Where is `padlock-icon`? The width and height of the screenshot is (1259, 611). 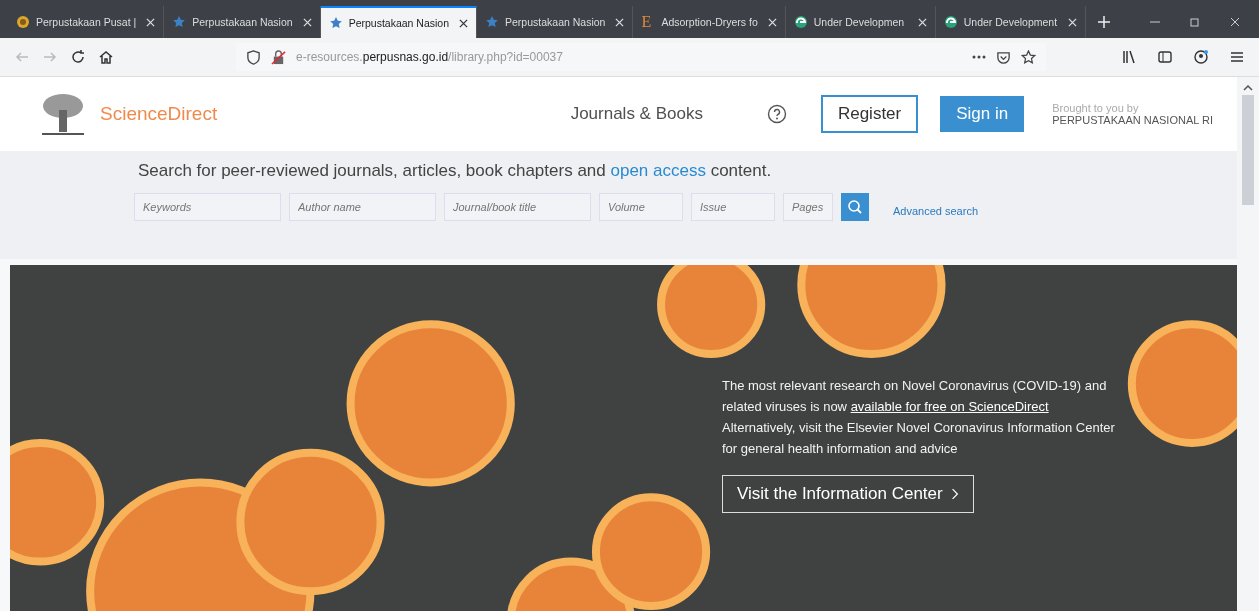
padlock-icon is located at coordinates (278, 57).